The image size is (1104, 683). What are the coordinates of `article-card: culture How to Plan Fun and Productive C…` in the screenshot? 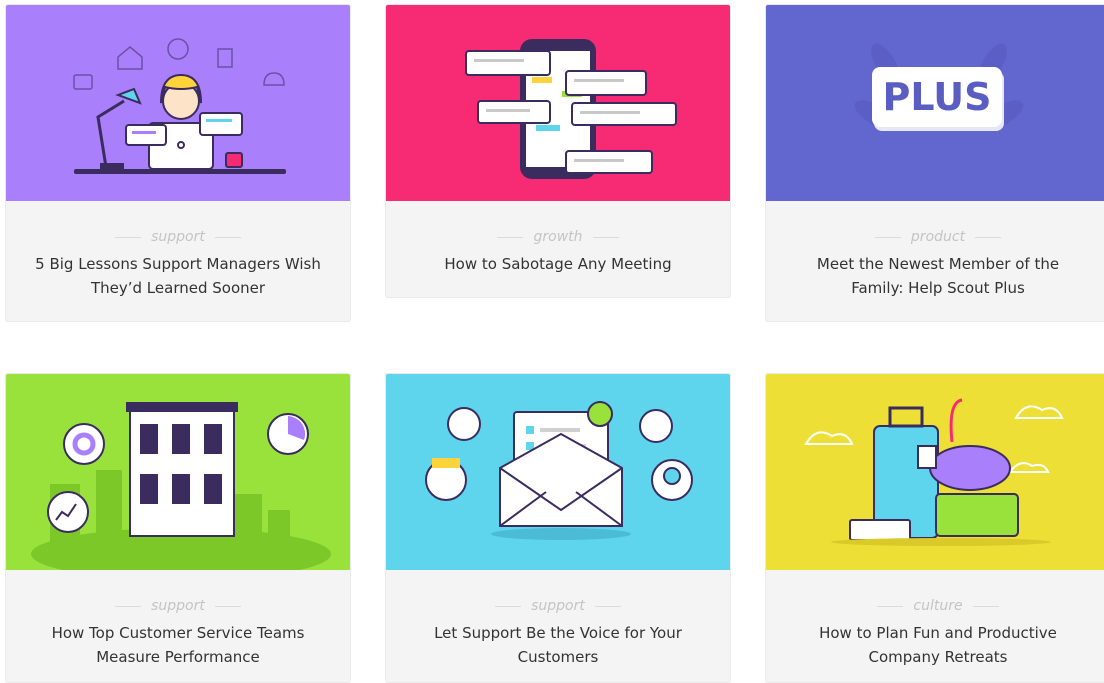 It's located at (934, 528).